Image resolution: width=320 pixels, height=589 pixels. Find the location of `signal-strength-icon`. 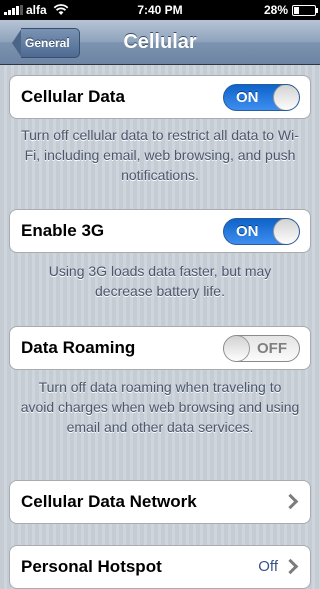

signal-strength-icon is located at coordinates (13, 10).